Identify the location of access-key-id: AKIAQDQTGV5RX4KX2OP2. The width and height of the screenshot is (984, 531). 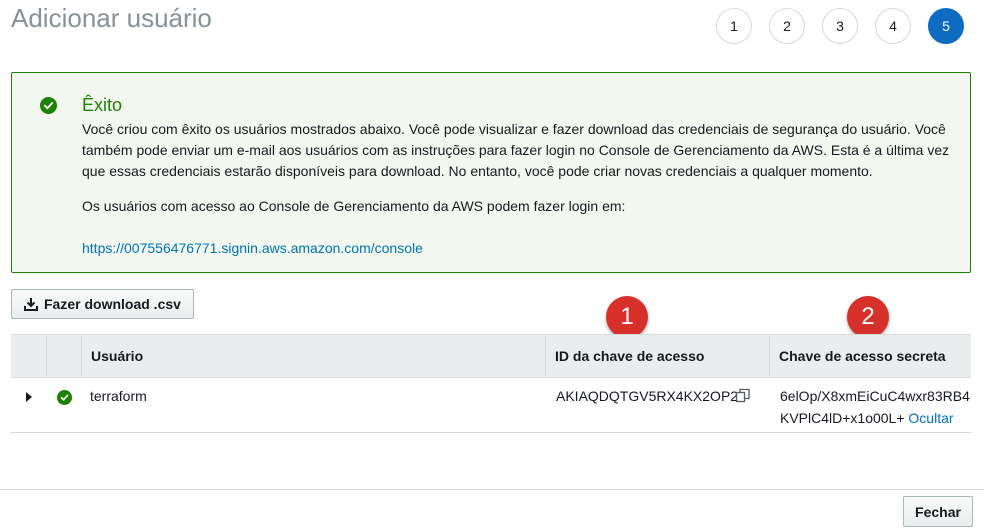
(647, 396).